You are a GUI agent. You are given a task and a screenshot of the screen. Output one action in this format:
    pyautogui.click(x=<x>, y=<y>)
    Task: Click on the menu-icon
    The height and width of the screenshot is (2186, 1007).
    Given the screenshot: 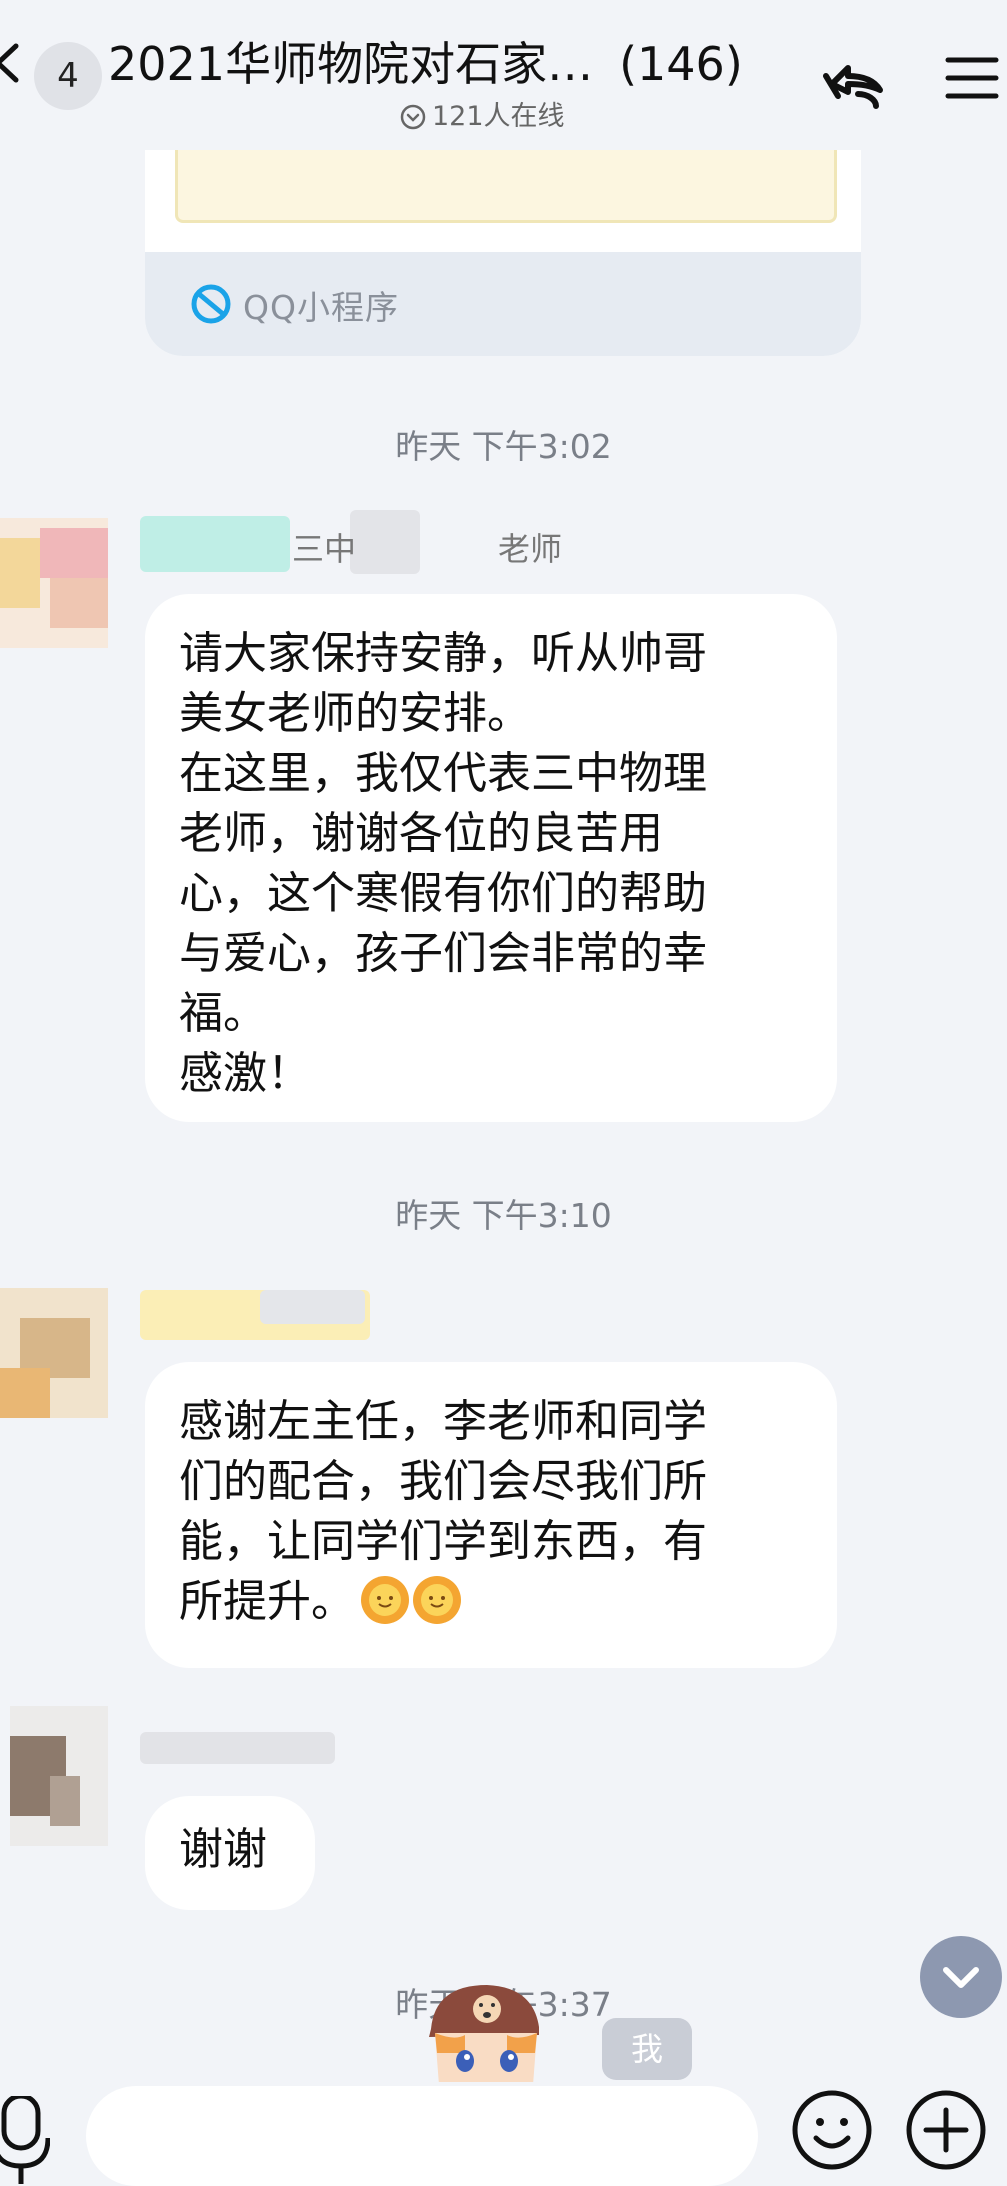 What is the action you would take?
    pyautogui.click(x=972, y=78)
    